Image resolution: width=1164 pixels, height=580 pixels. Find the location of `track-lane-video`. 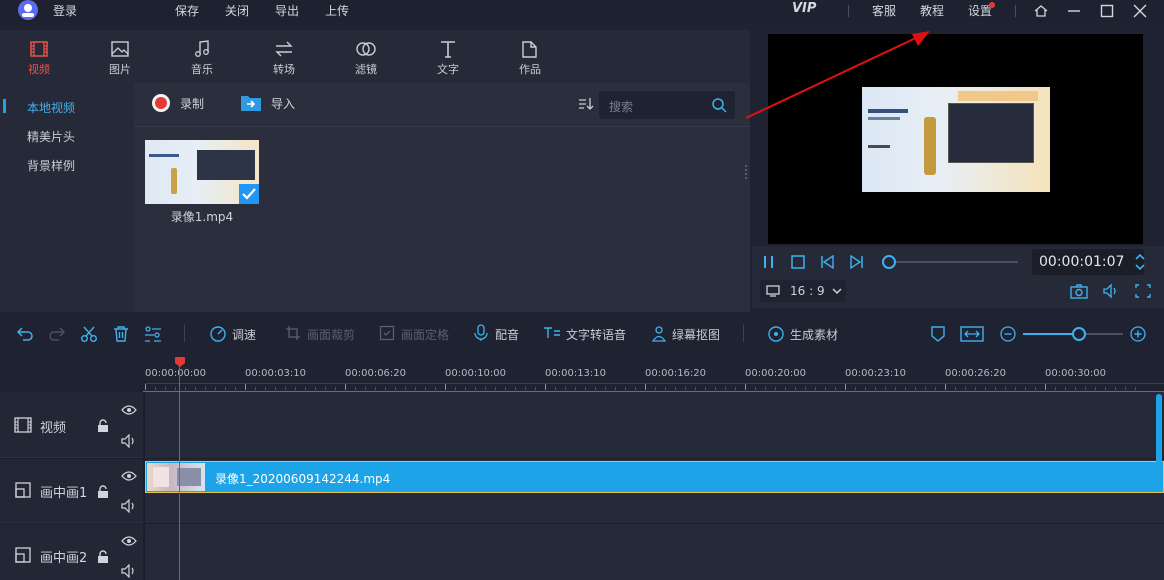

track-lane-video is located at coordinates (654, 425).